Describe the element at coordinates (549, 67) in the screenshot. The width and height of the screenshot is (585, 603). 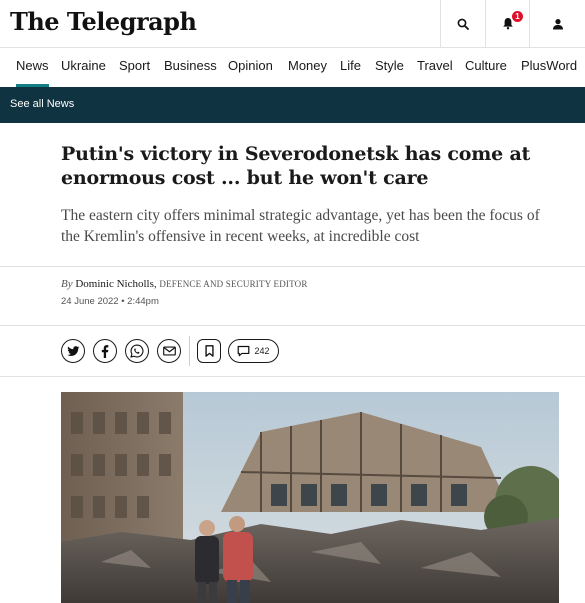
I see `nav-item-plusword: PlusWord` at that location.